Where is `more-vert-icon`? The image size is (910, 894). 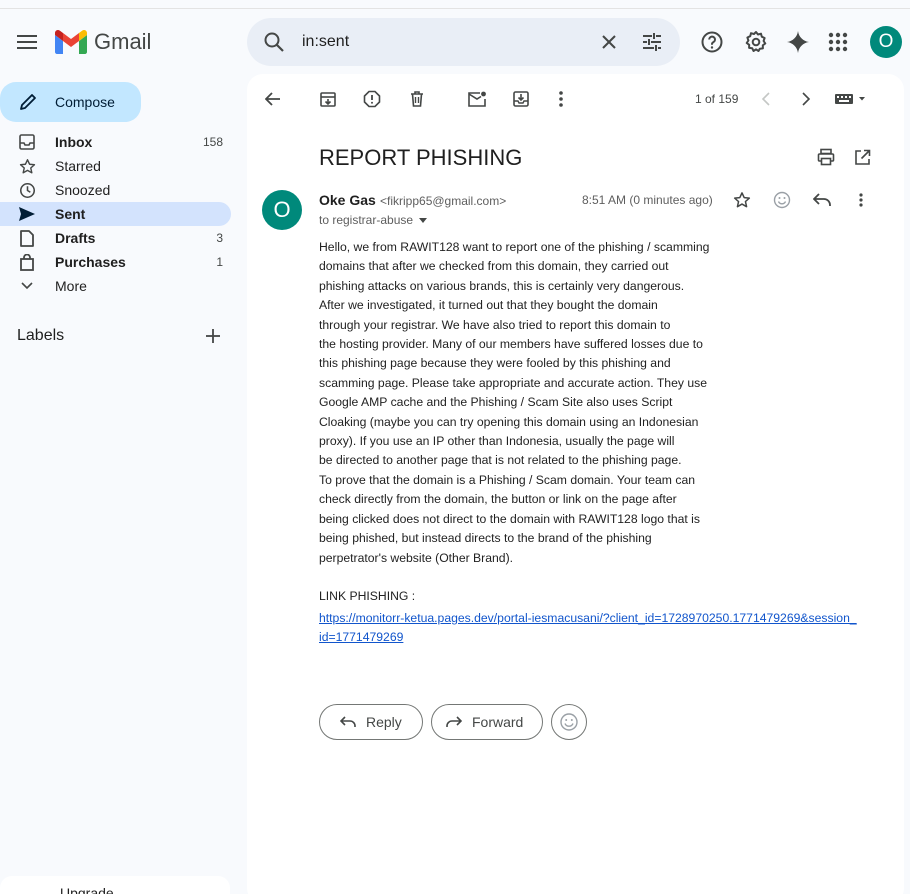
more-vert-icon is located at coordinates (561, 99).